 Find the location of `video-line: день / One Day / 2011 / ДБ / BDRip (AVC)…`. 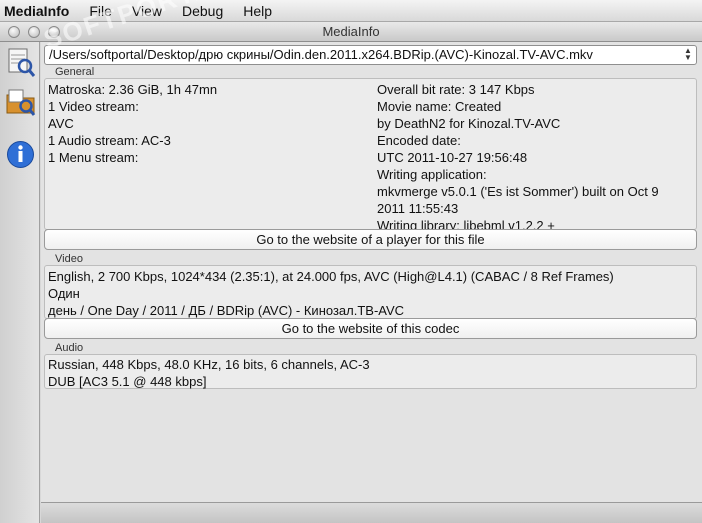

video-line: день / One Day / 2011 / ДБ / BDRip (AVC)… is located at coordinates (226, 310).